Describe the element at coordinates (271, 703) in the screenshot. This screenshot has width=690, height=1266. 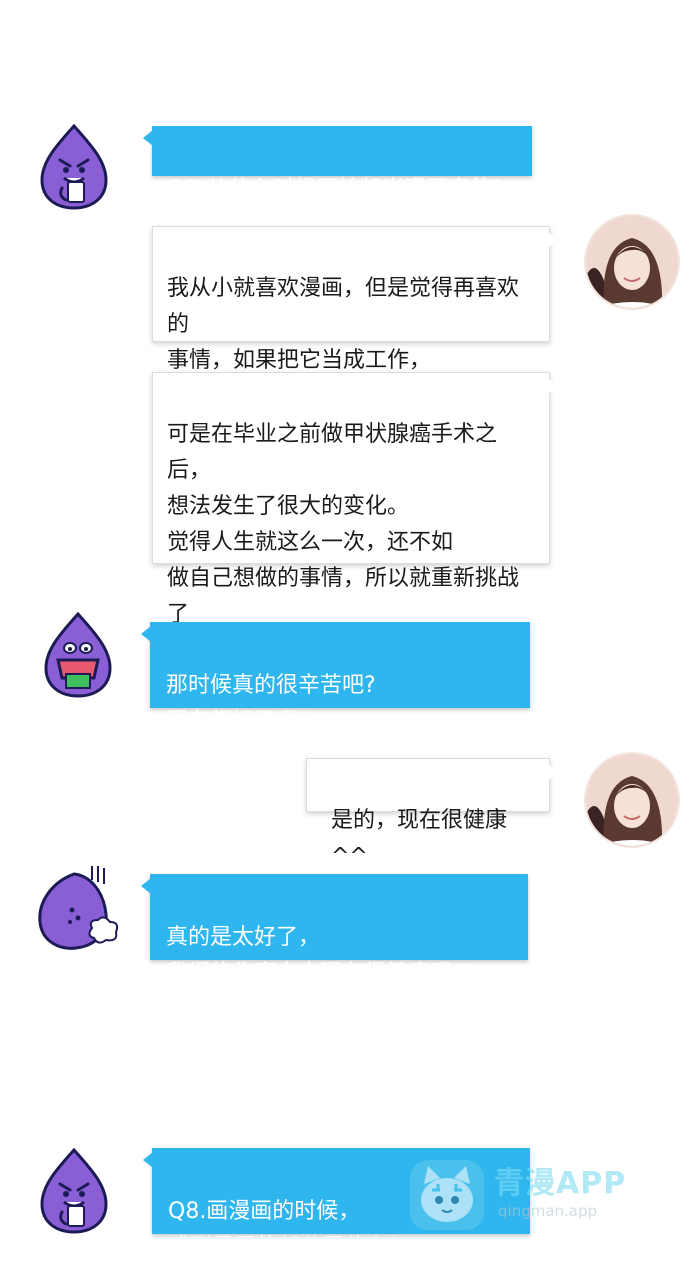
I see `message-text: 那时候真的很辛苦吧? 现在都好了吗?` at that location.